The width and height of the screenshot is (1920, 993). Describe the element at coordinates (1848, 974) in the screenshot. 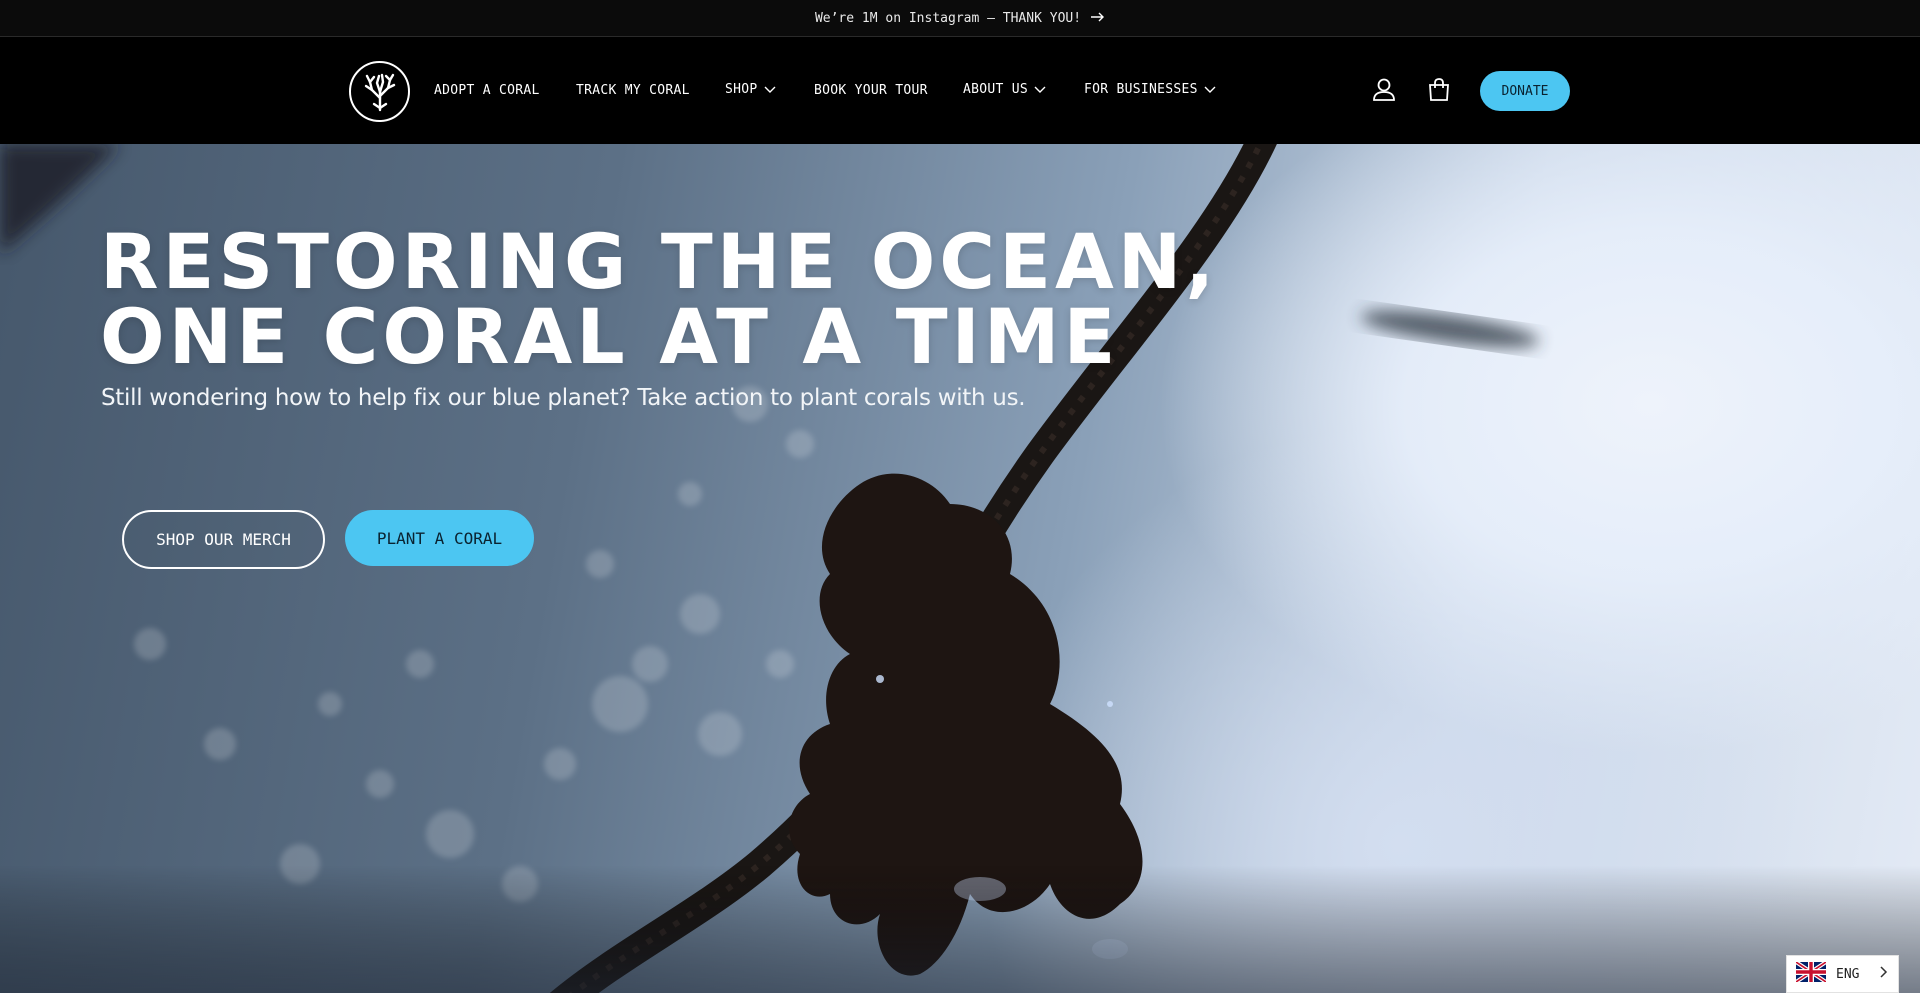

I see `language-label: ENG` at that location.